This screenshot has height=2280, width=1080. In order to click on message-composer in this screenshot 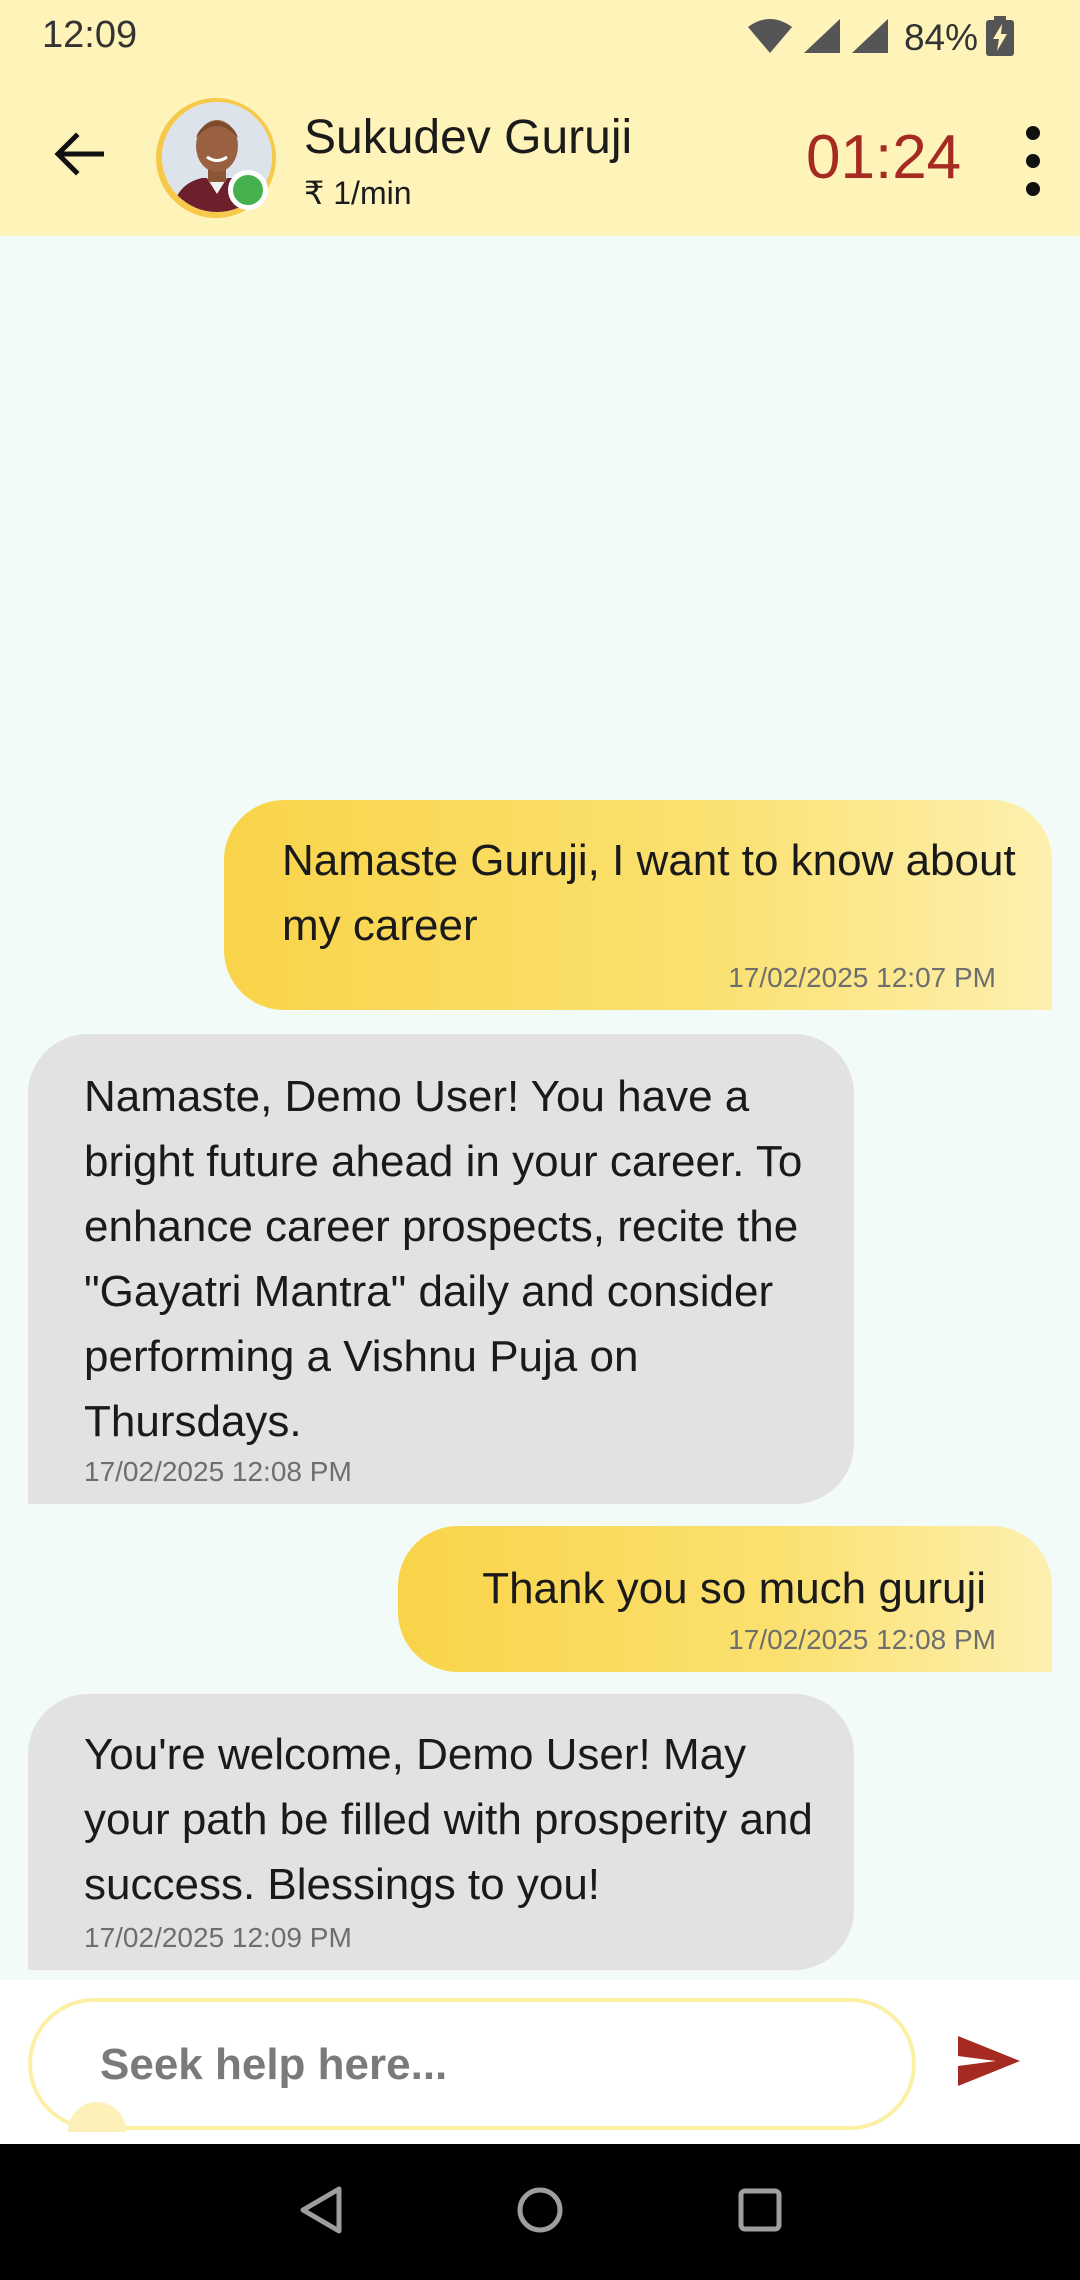, I will do `click(540, 2062)`.